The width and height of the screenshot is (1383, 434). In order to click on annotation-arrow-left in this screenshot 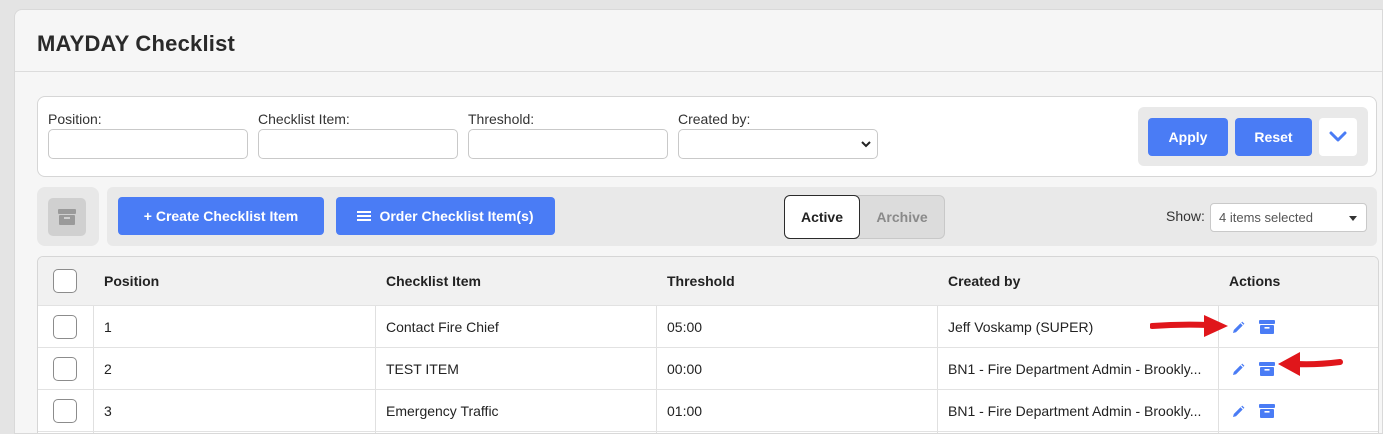, I will do `click(1310, 364)`.